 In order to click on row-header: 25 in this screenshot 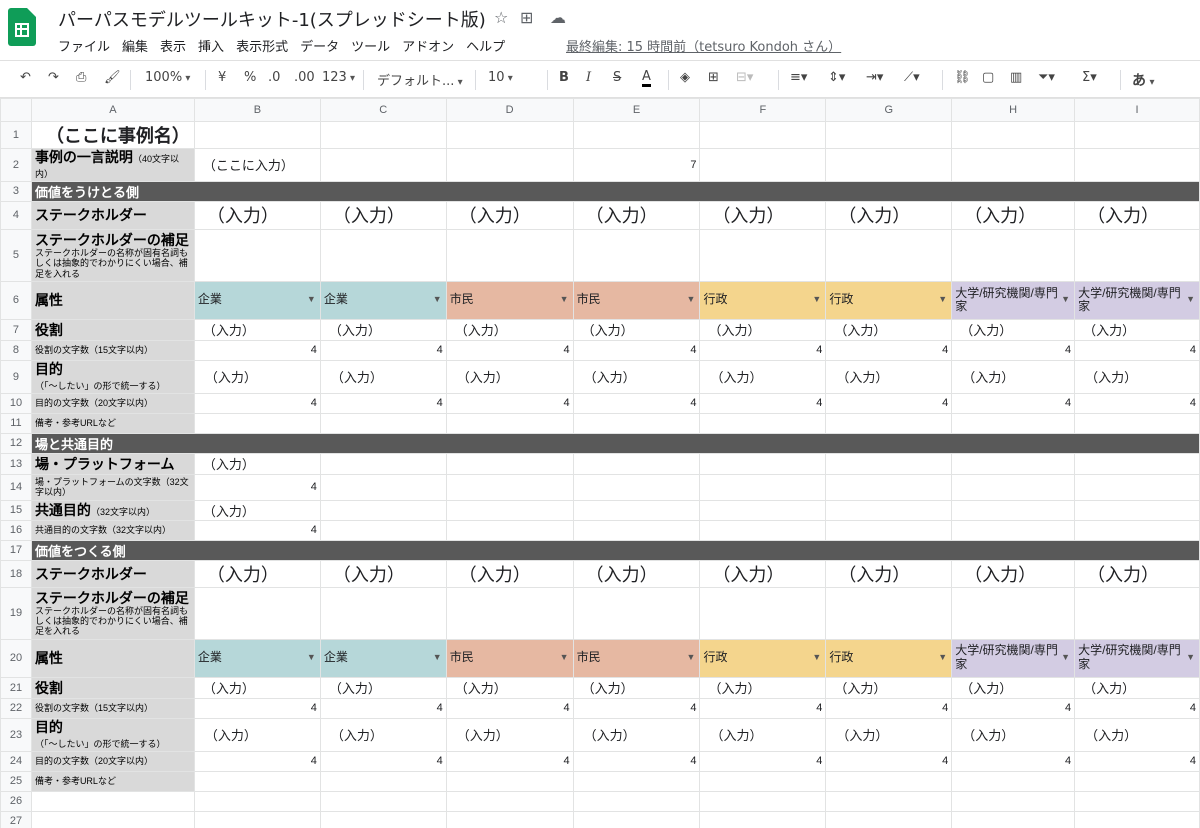, I will do `click(16, 781)`.